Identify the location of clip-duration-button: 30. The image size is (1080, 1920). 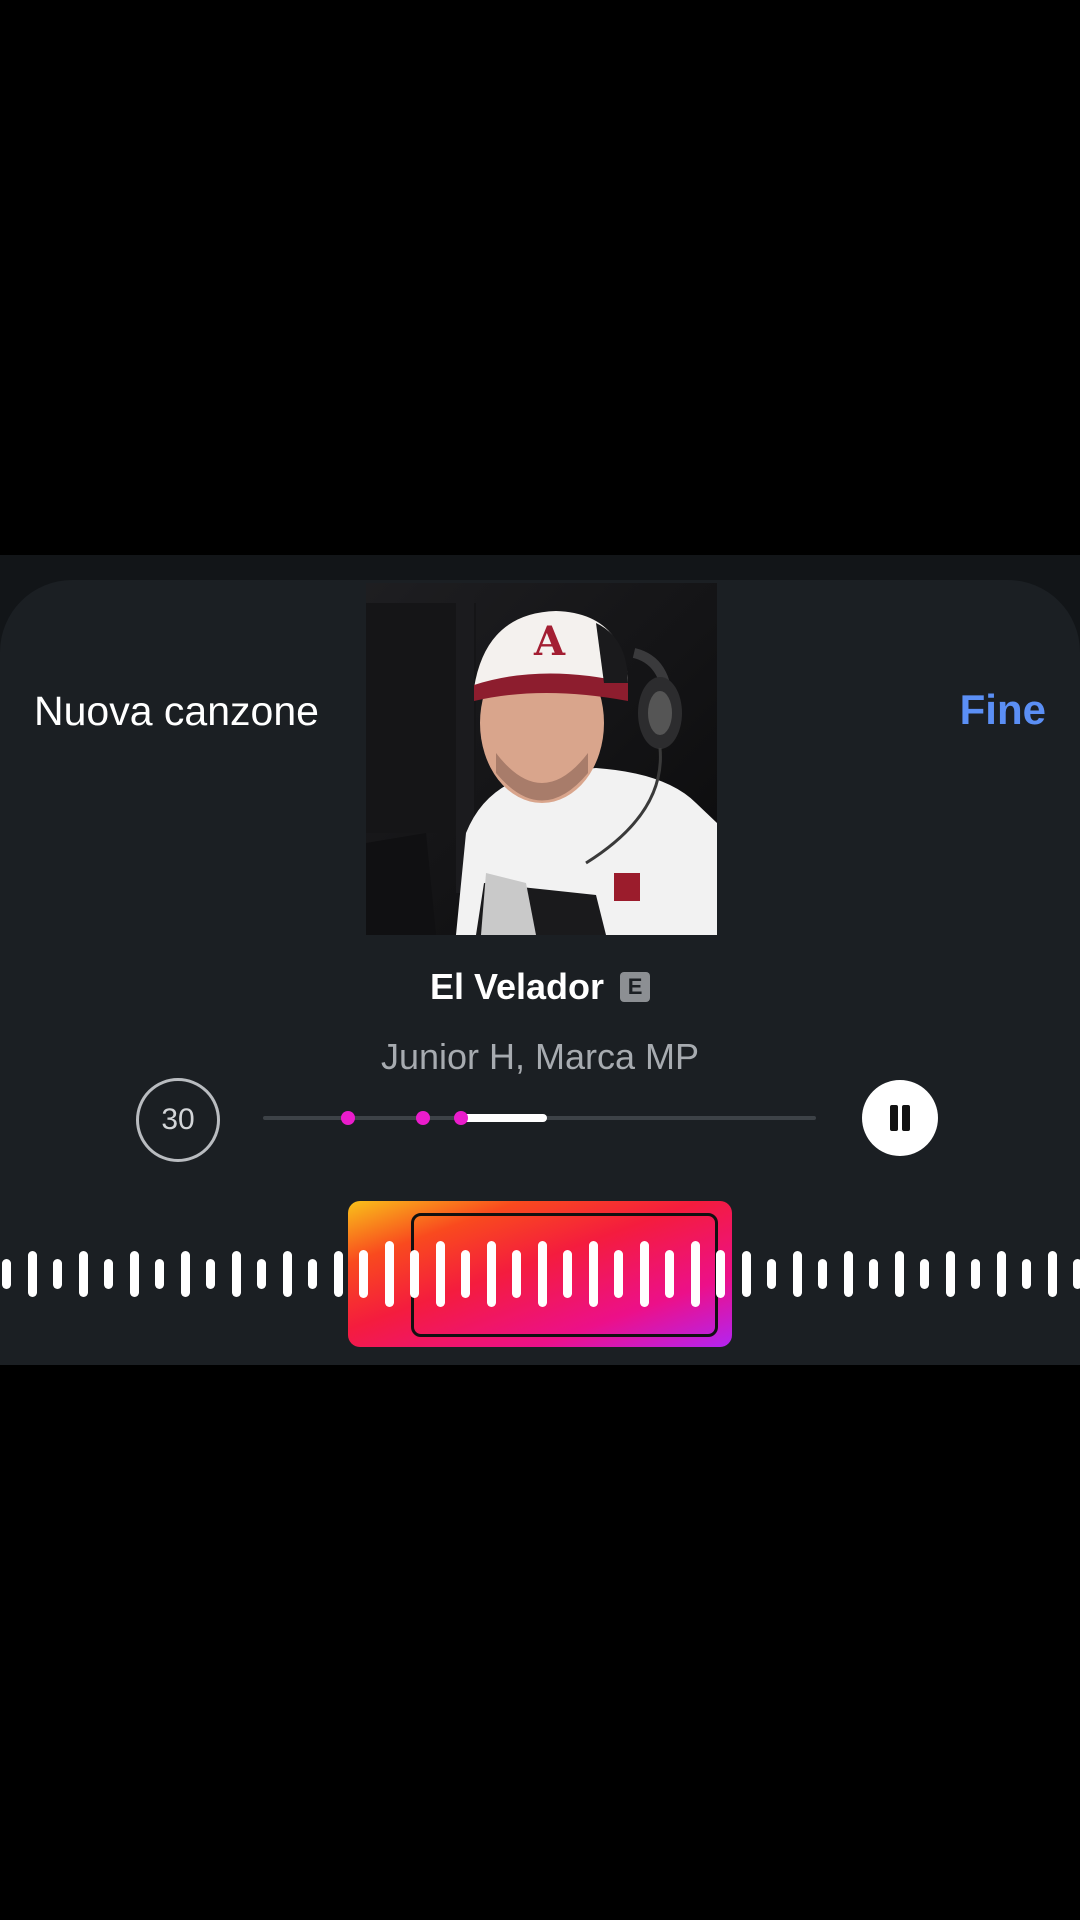
(178, 1120).